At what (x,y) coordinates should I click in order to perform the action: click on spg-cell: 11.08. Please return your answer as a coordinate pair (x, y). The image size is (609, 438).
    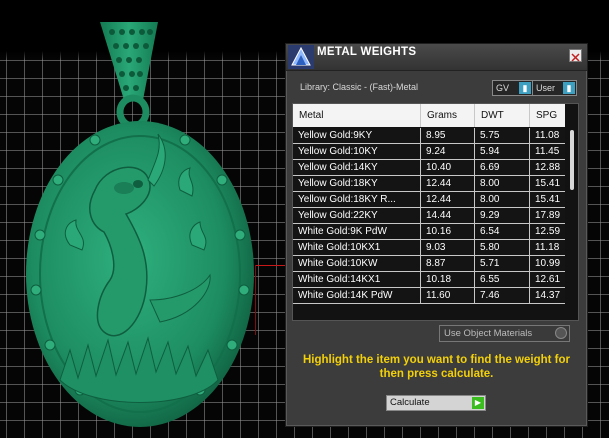
    Looking at the image, I should click on (547, 135).